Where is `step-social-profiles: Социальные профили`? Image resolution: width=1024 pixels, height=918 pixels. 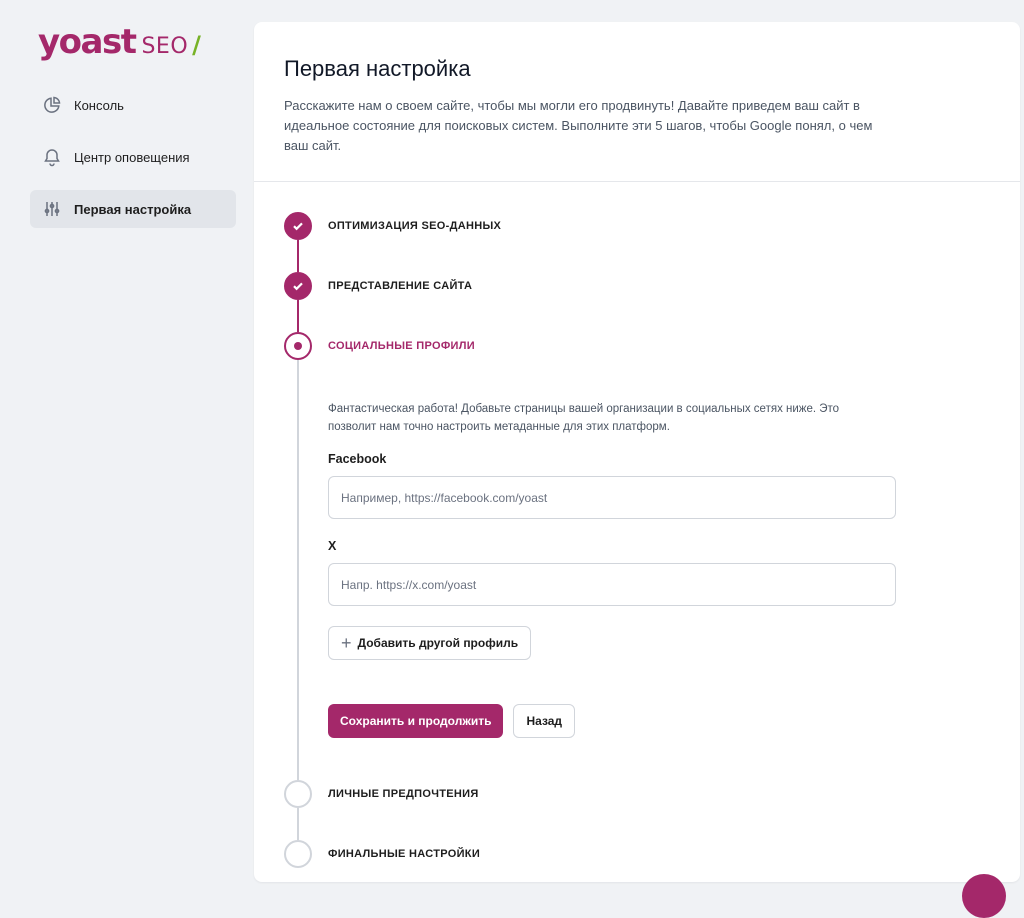 step-social-profiles: Социальные профили is located at coordinates (379, 346).